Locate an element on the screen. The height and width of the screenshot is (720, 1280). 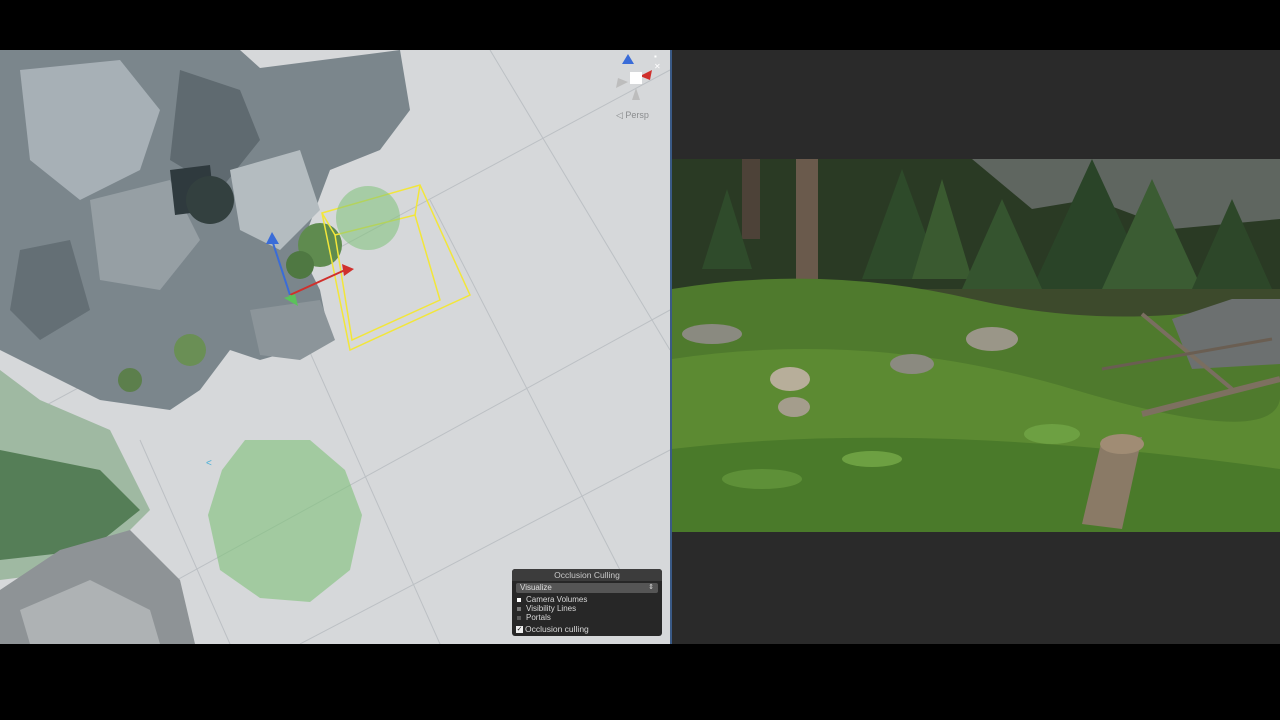
legend-label: Camera Volumes is located at coordinates (557, 599).